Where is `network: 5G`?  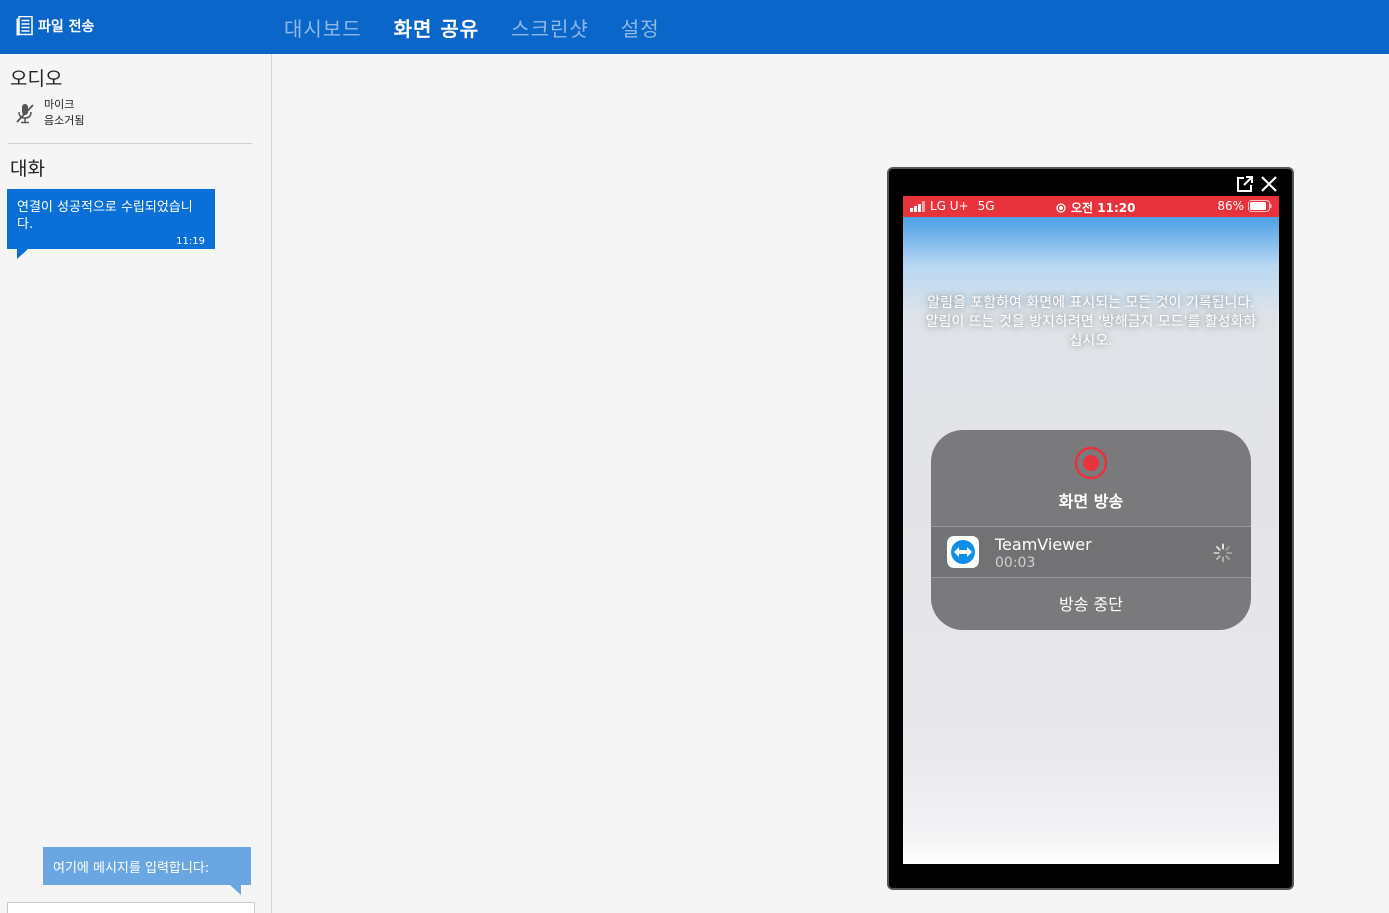 network: 5G is located at coordinates (986, 206).